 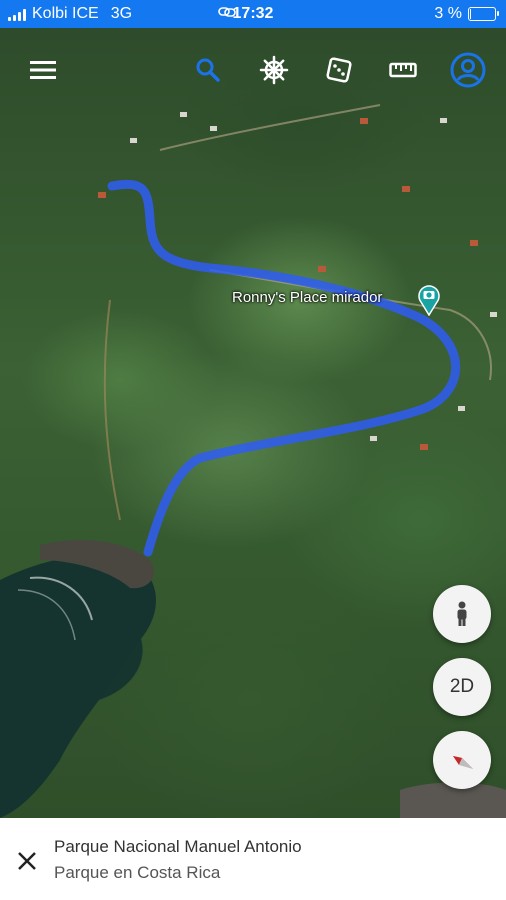 I want to click on compass-button, so click(x=462, y=760).